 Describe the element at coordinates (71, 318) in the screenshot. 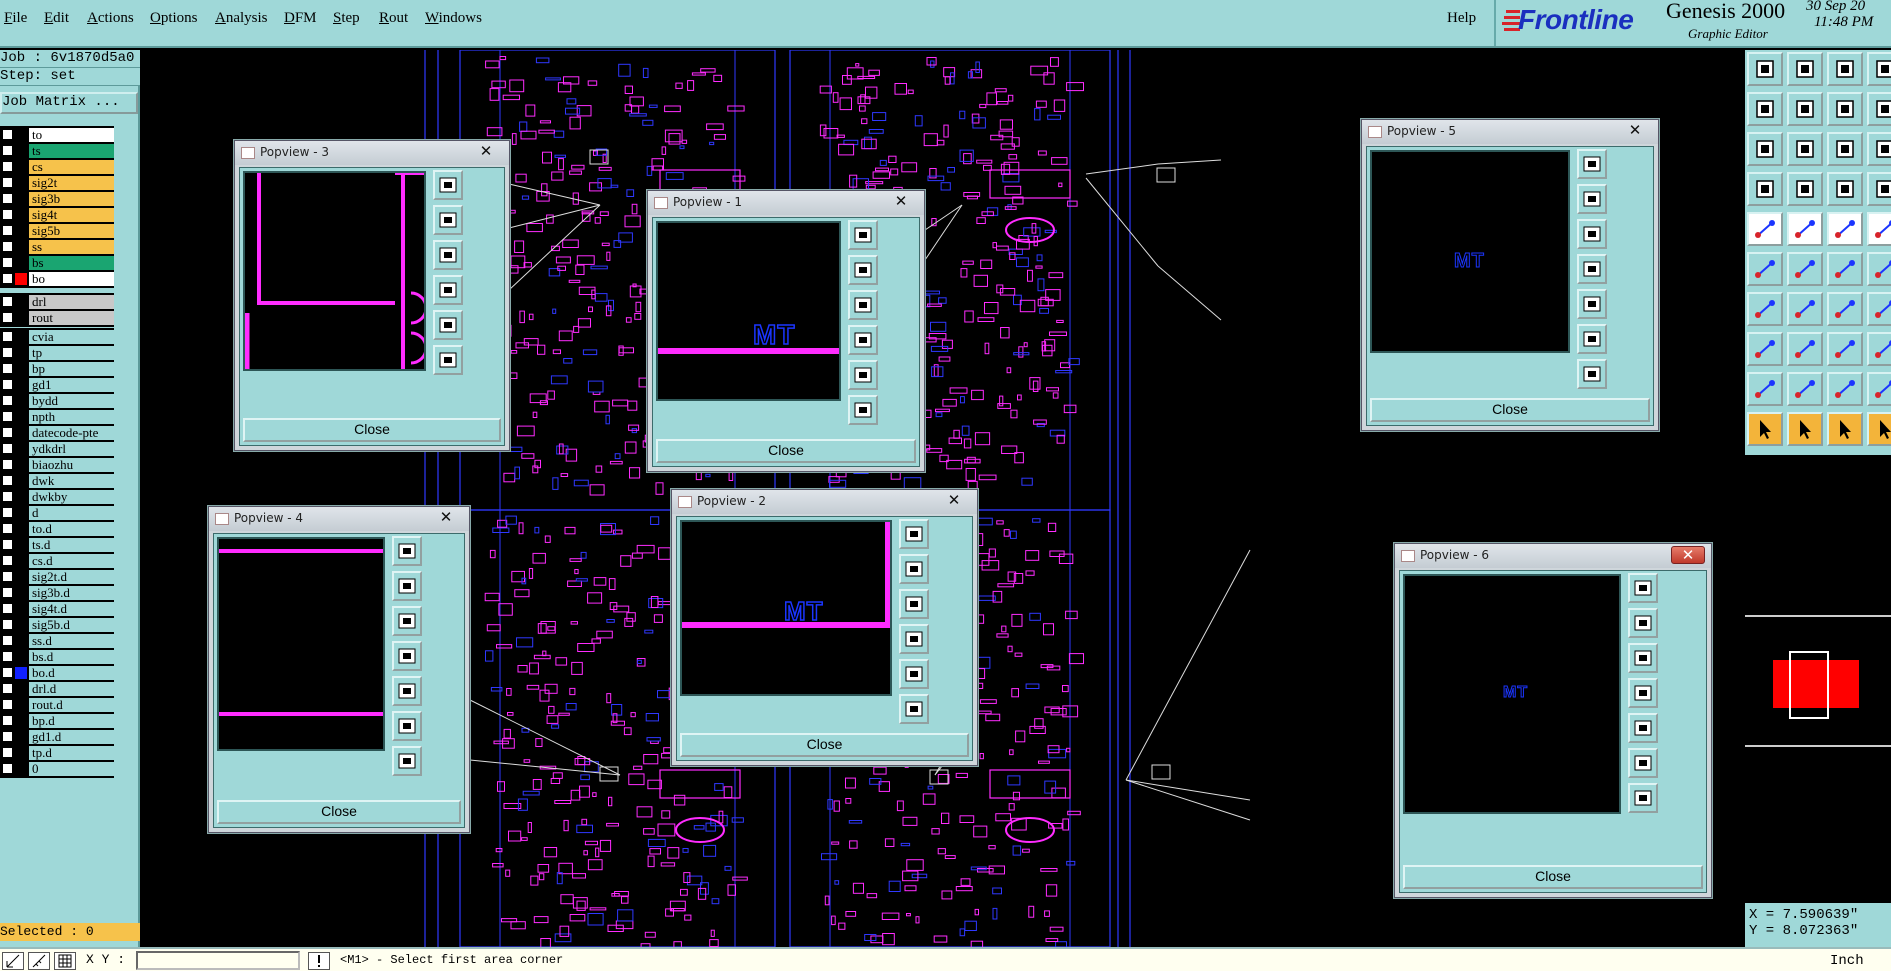

I see `layer-name: rout` at that location.